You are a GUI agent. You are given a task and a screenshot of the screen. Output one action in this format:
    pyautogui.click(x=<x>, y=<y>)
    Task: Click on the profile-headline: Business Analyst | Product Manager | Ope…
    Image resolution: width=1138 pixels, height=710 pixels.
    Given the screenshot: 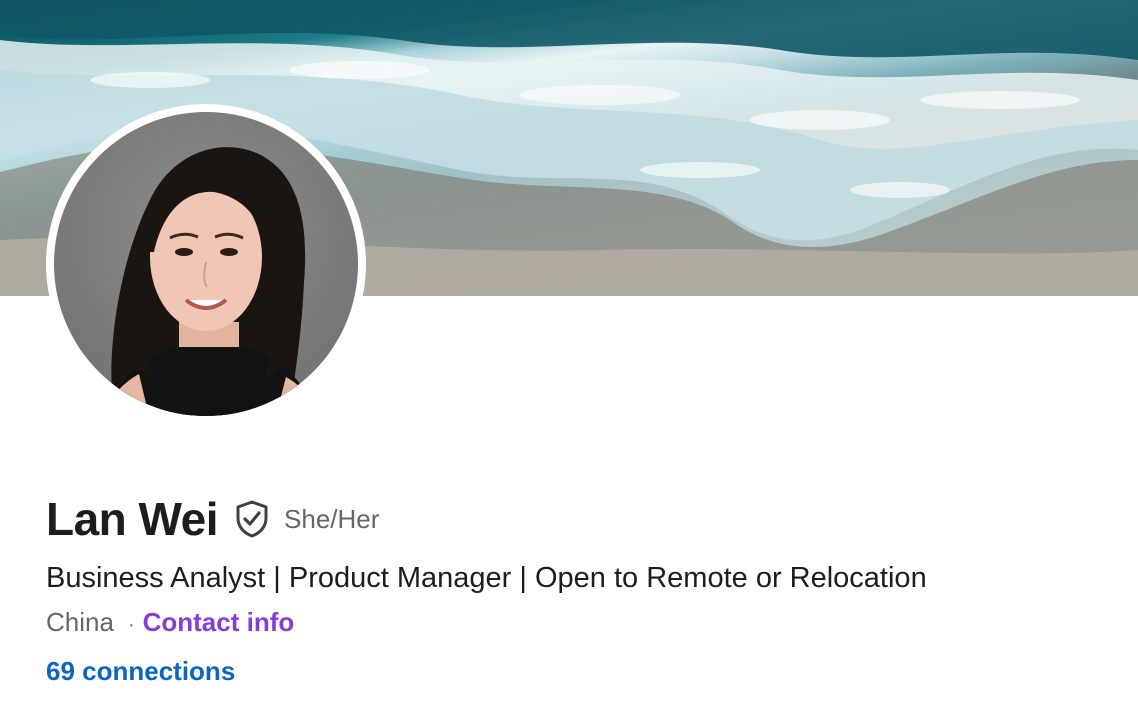 What is the action you would take?
    pyautogui.click(x=486, y=578)
    